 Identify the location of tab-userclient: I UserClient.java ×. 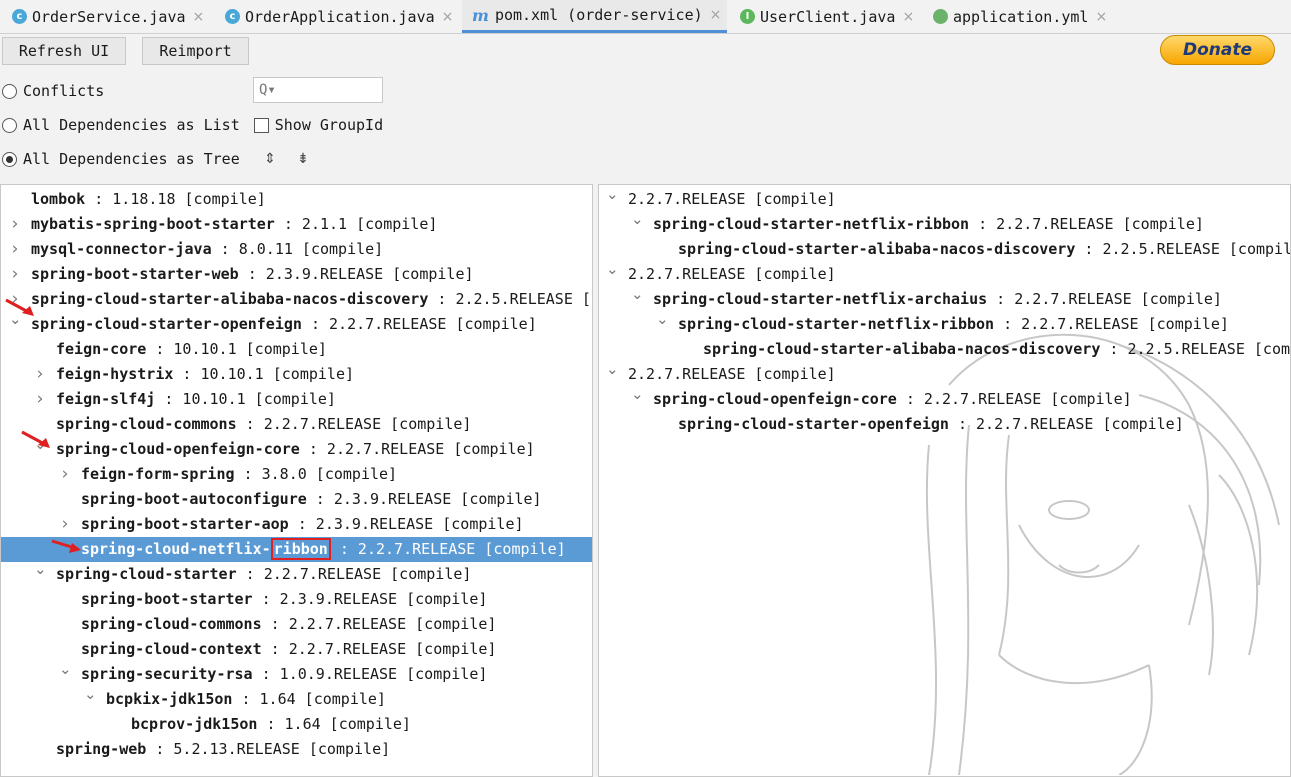
(827, 16).